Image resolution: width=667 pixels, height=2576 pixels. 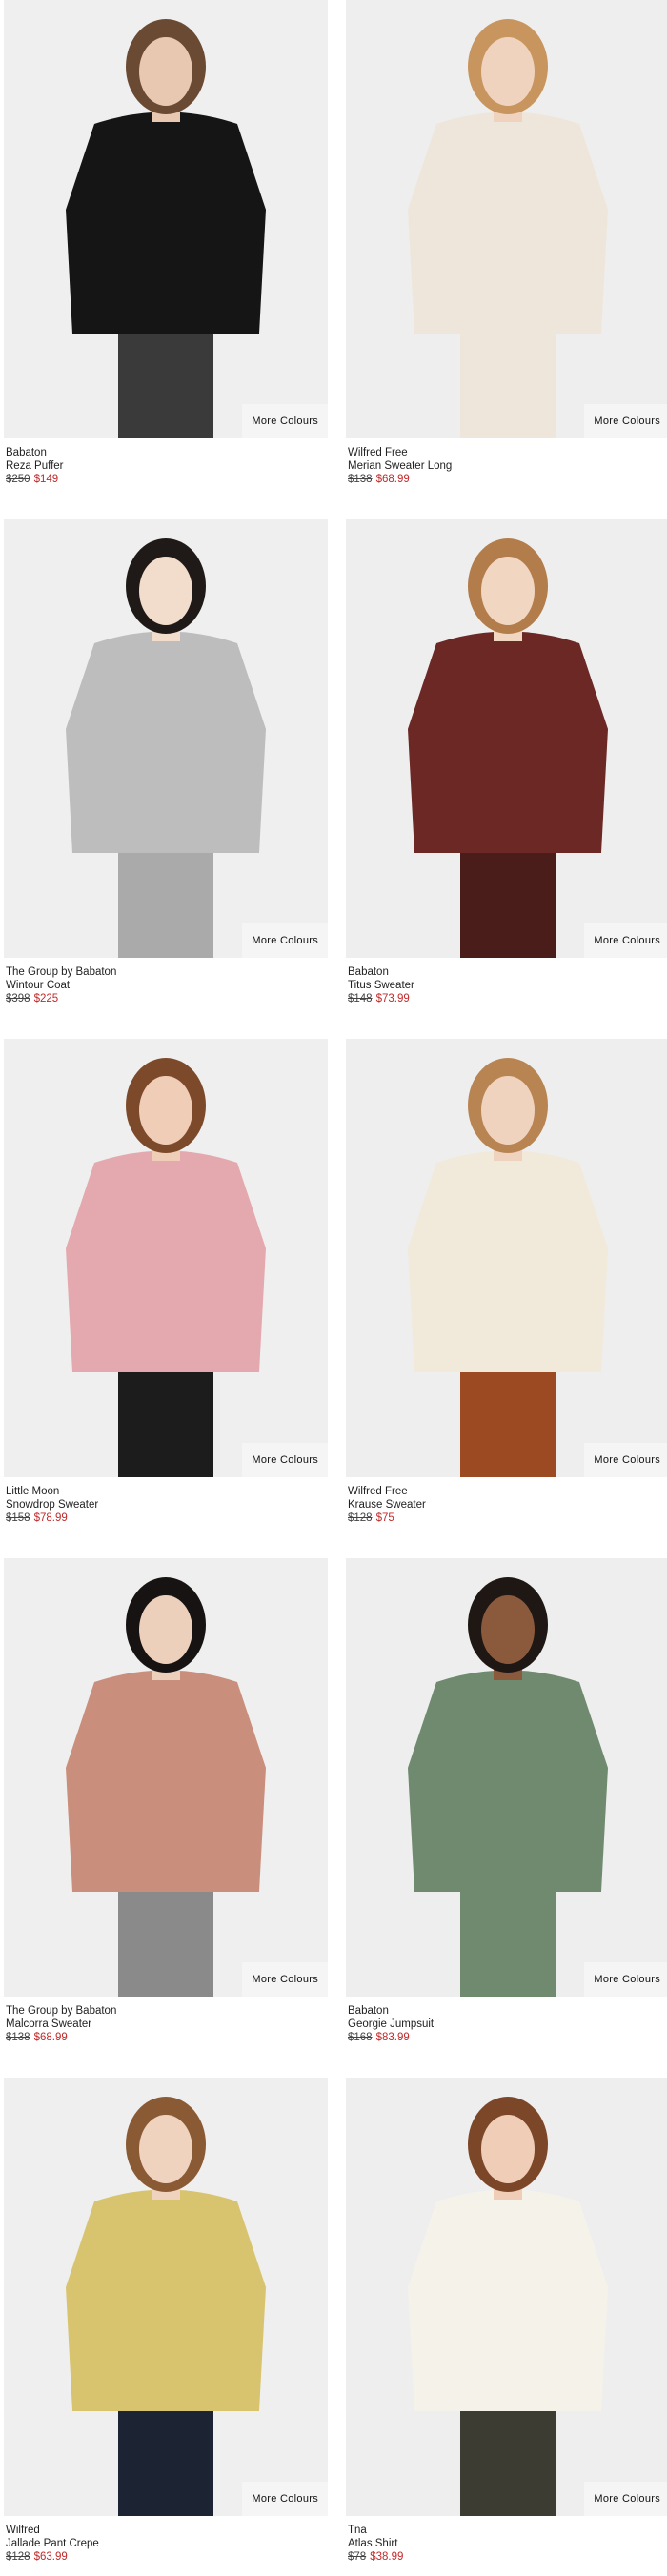 I want to click on product-brand: Tna, so click(x=507, y=2531).